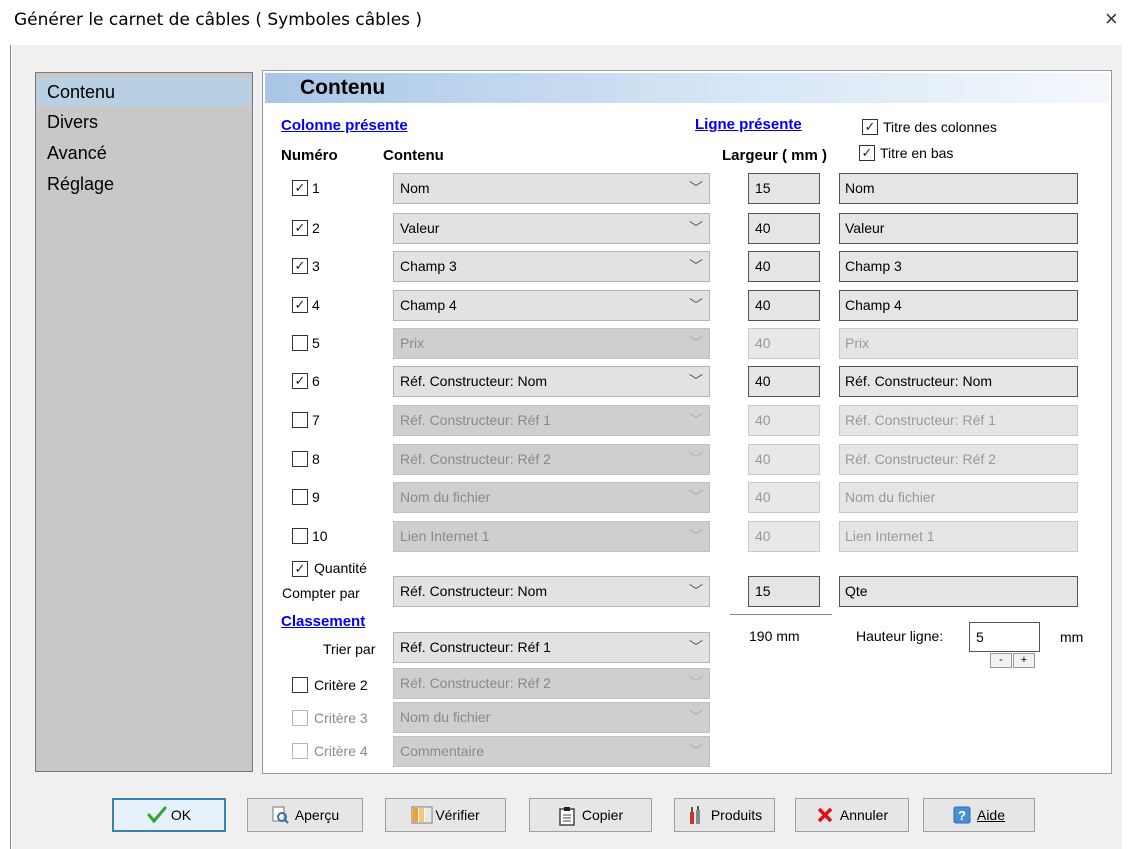 This screenshot has height=849, width=1132. Describe the element at coordinates (144, 92) in the screenshot. I see `nav-item-contenu: Contenu` at that location.